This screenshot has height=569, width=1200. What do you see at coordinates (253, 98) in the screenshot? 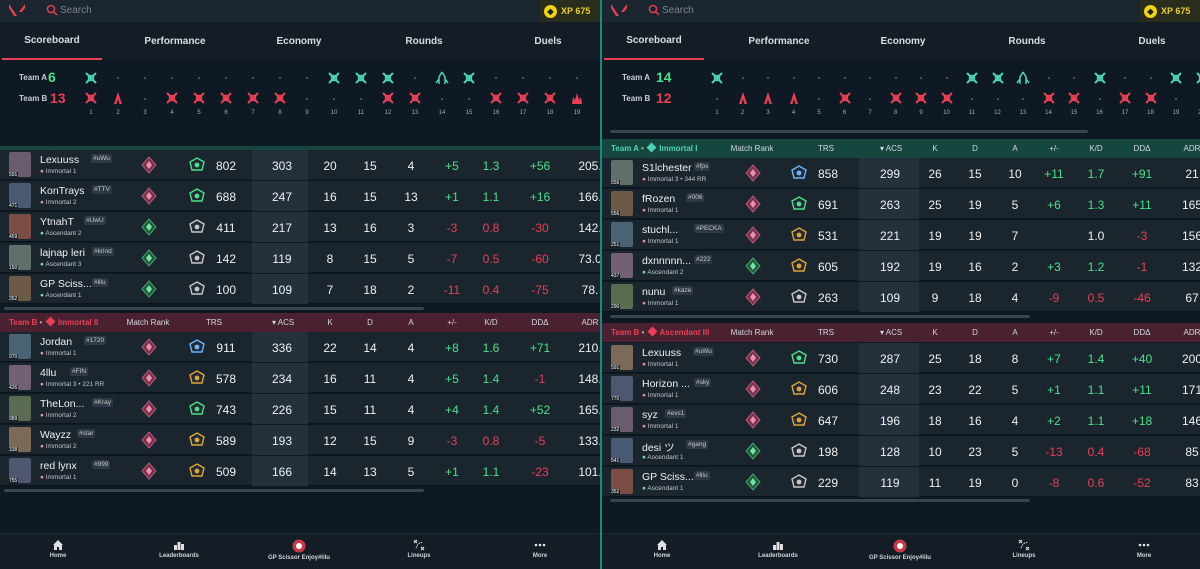
I see `round-7-team-b-elim-icon` at bounding box center [253, 98].